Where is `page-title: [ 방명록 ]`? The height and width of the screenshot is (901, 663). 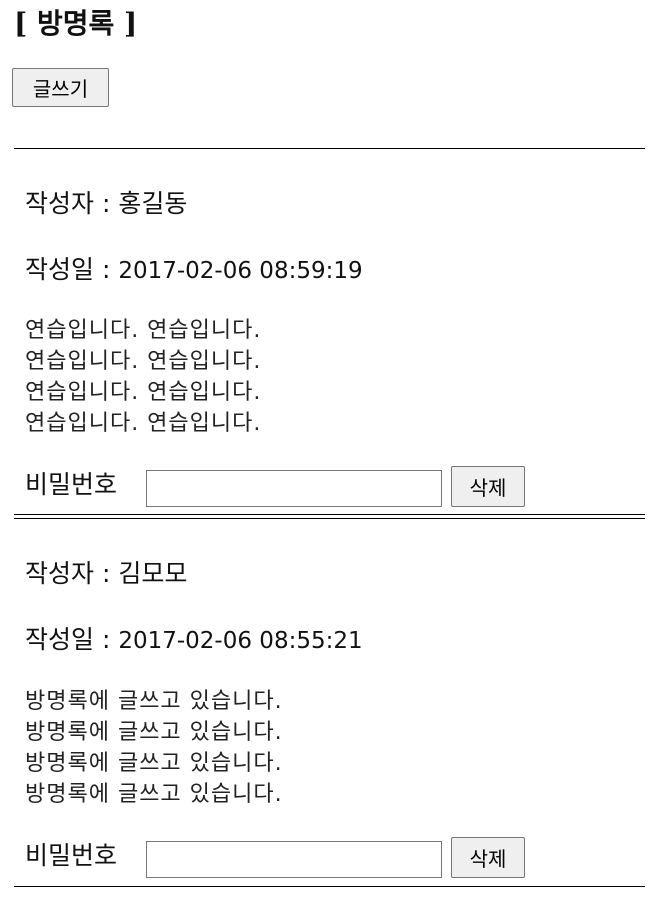 page-title: [ 방명록 ] is located at coordinates (76, 23).